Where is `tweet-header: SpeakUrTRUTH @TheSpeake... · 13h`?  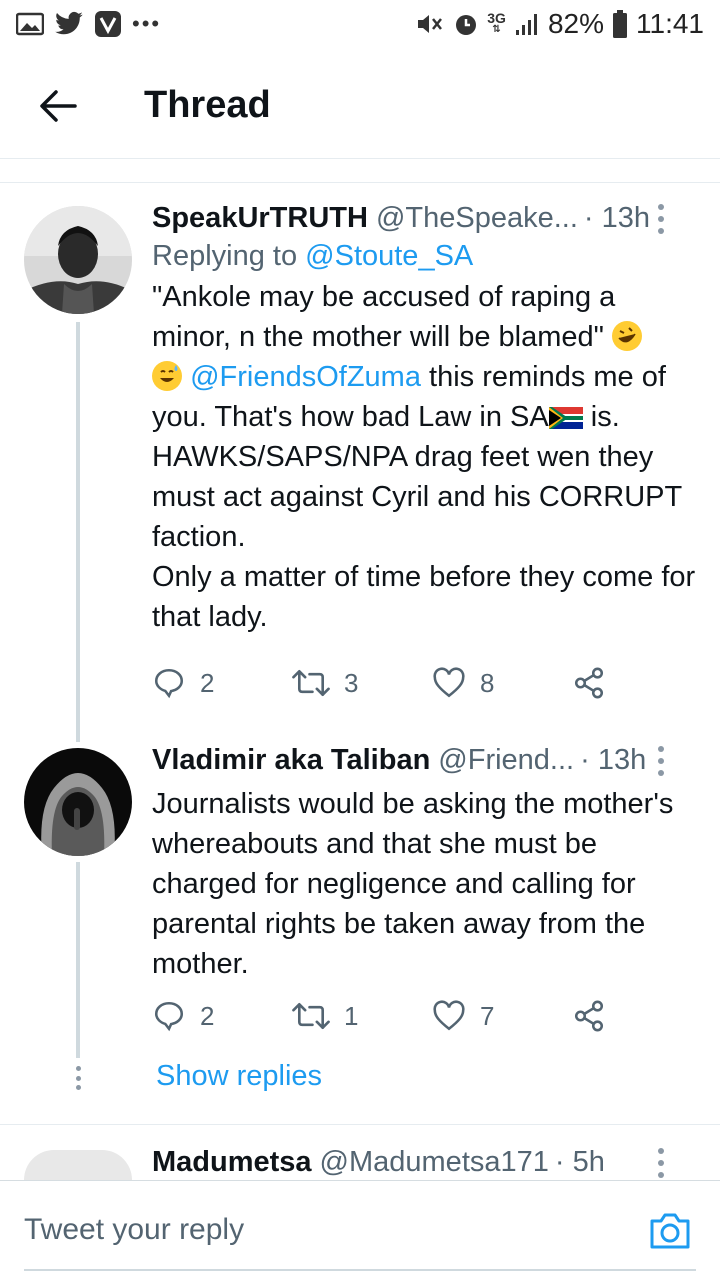 tweet-header: SpeakUrTRUTH @TheSpeake... · 13h is located at coordinates (424, 218).